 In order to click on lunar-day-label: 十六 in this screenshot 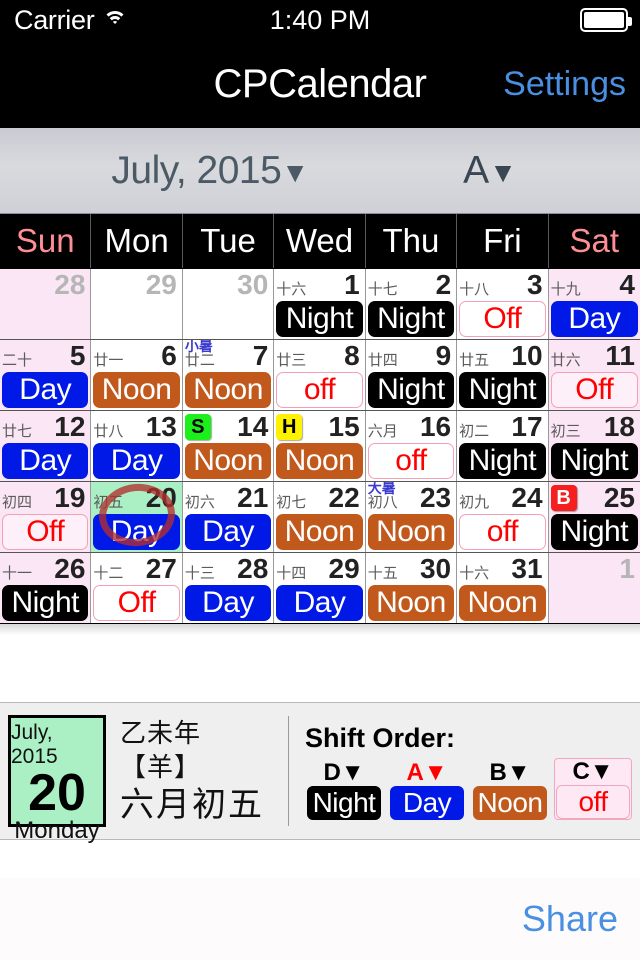, I will do `click(474, 567)`.